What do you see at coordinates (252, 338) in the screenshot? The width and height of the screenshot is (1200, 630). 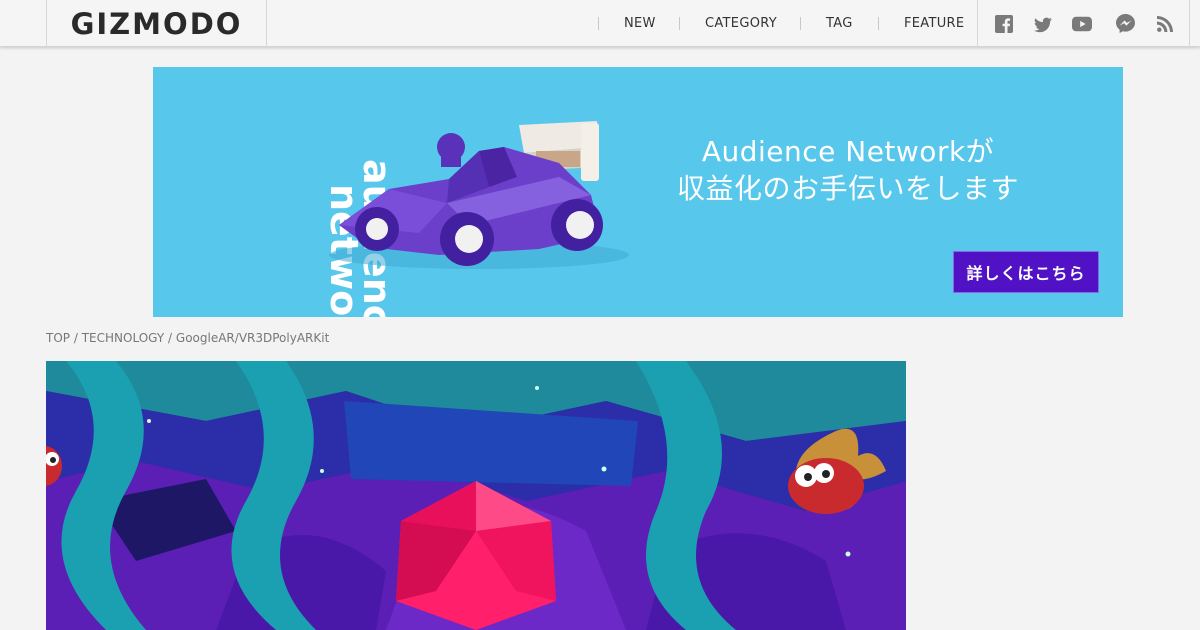 I see `breadcrumb-current: GoogleAR/VR3DPolyARKit` at bounding box center [252, 338].